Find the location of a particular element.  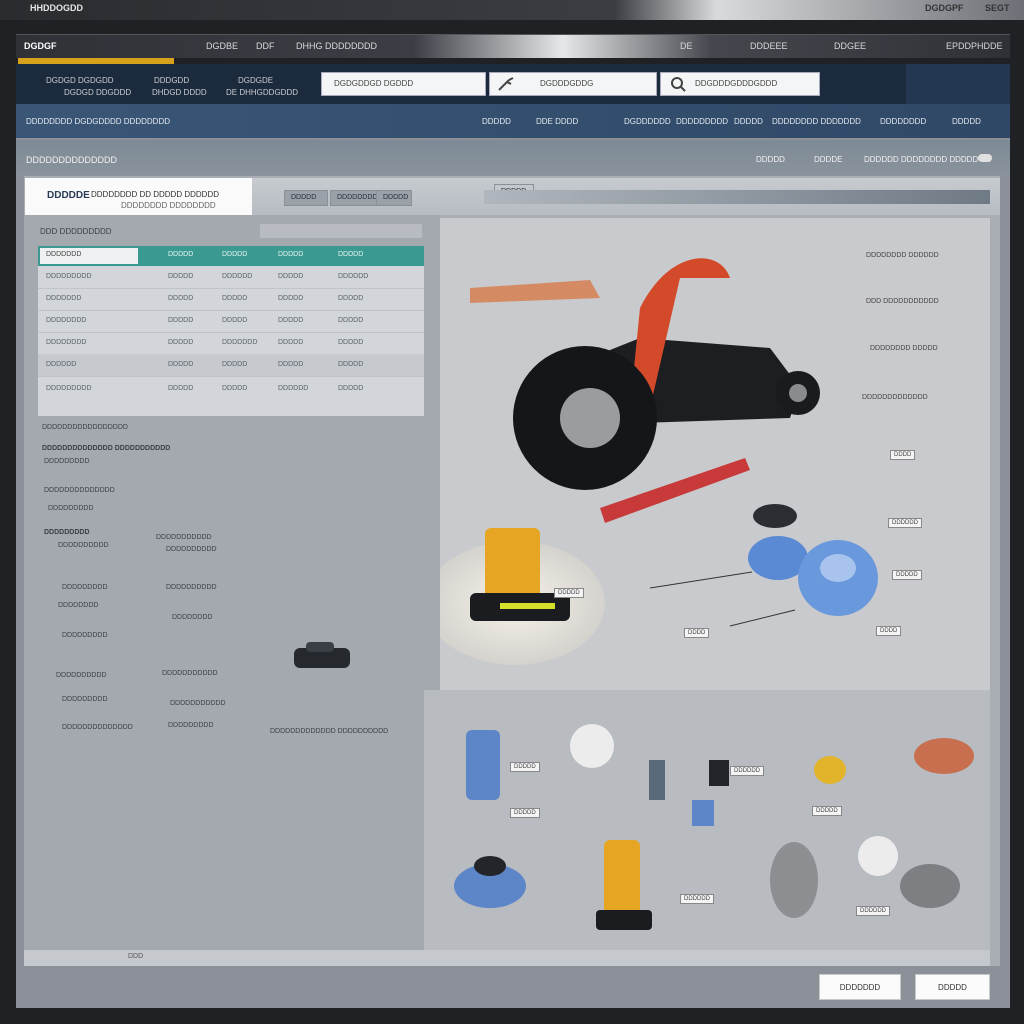

list-item: DDDDDDDDDDDDDD is located at coordinates (97, 727).